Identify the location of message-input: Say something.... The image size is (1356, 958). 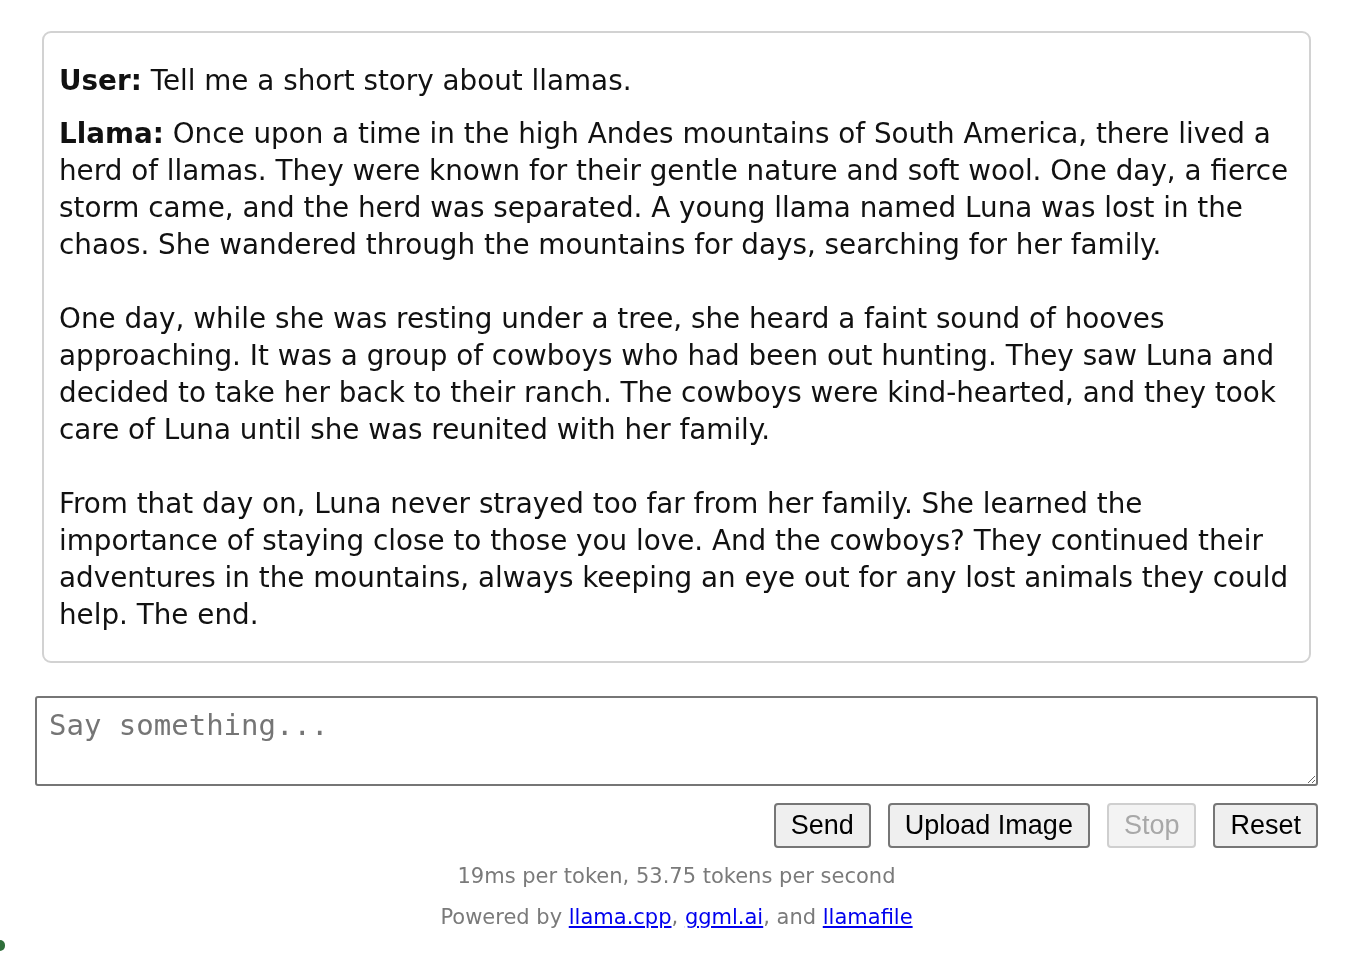
(676, 741).